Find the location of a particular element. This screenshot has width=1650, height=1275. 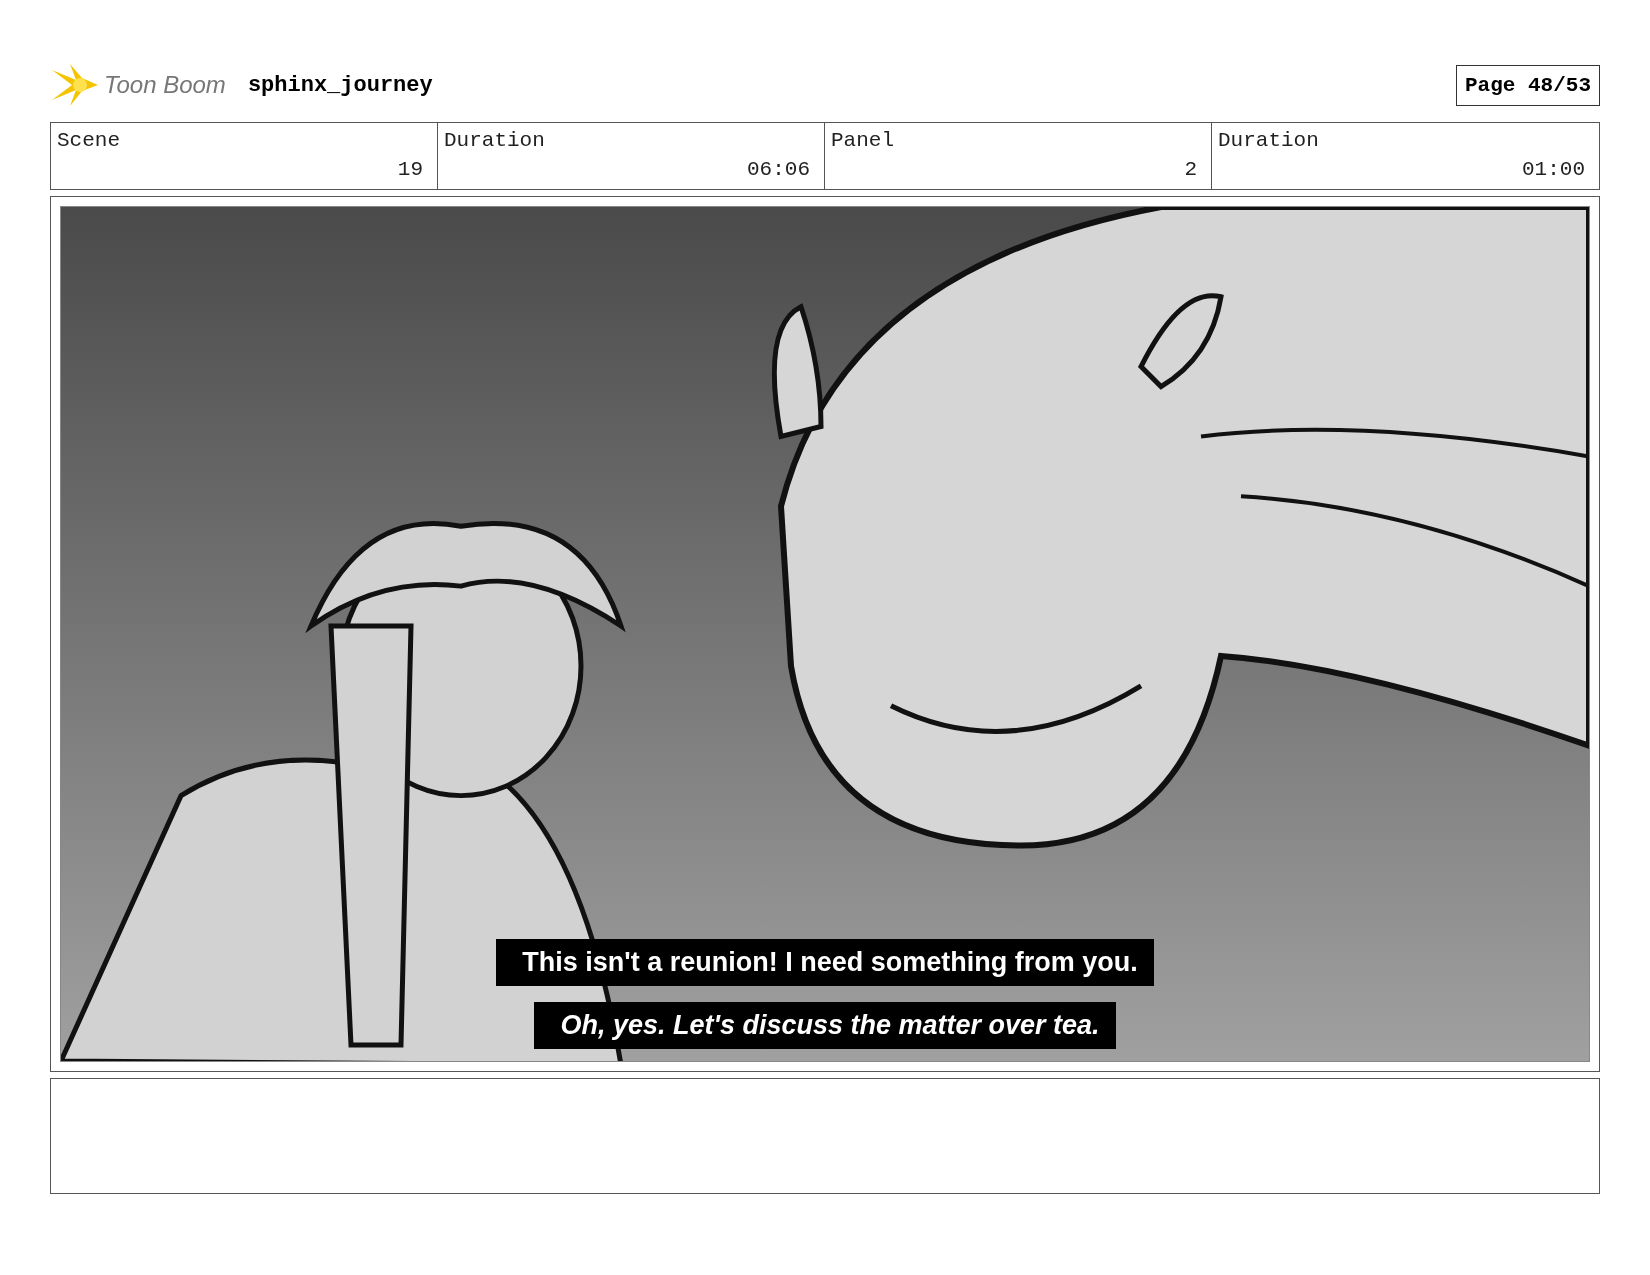

field-value: 06:06 is located at coordinates (778, 169).